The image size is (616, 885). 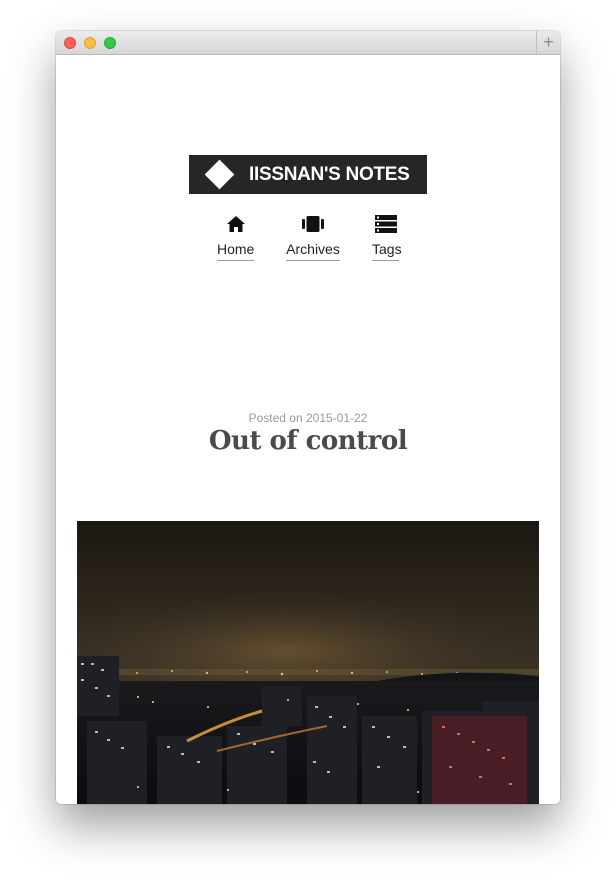 What do you see at coordinates (110, 43) in the screenshot?
I see `maximize-window-button` at bounding box center [110, 43].